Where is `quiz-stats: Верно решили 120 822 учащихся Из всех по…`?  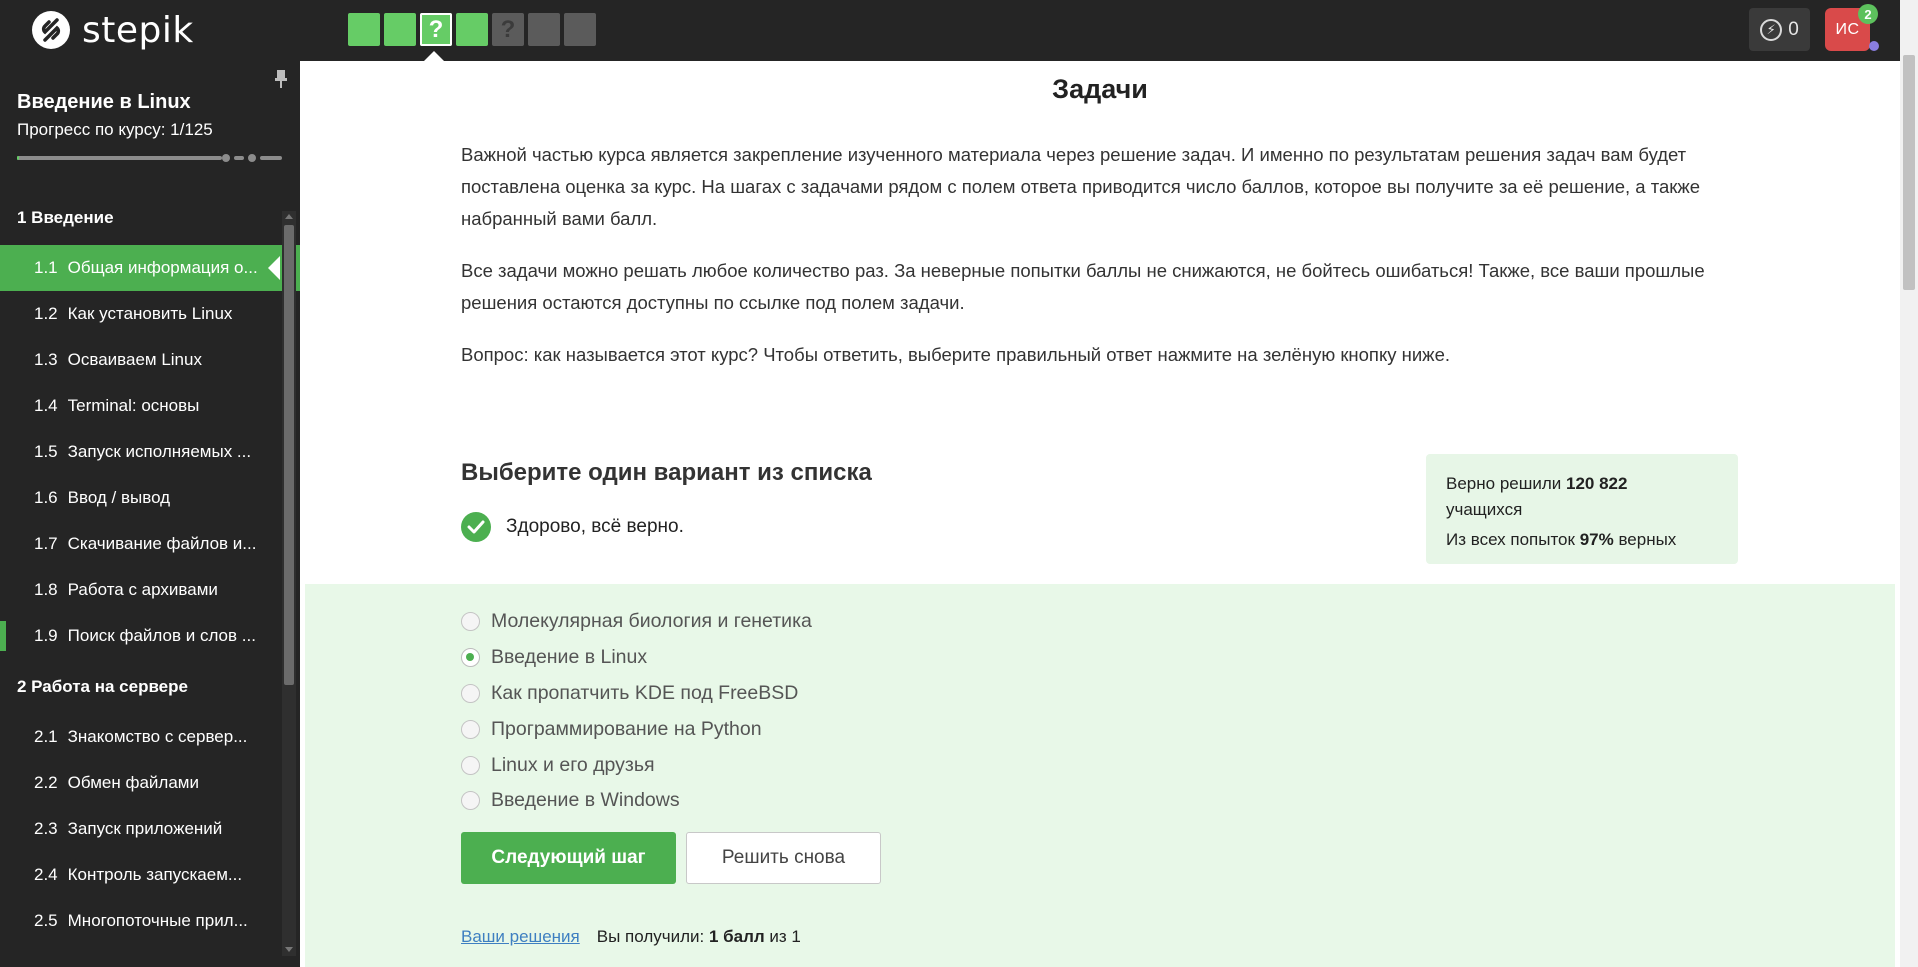
quiz-stats: Верно решили 120 822 учащихся Из всех по… is located at coordinates (1582, 509).